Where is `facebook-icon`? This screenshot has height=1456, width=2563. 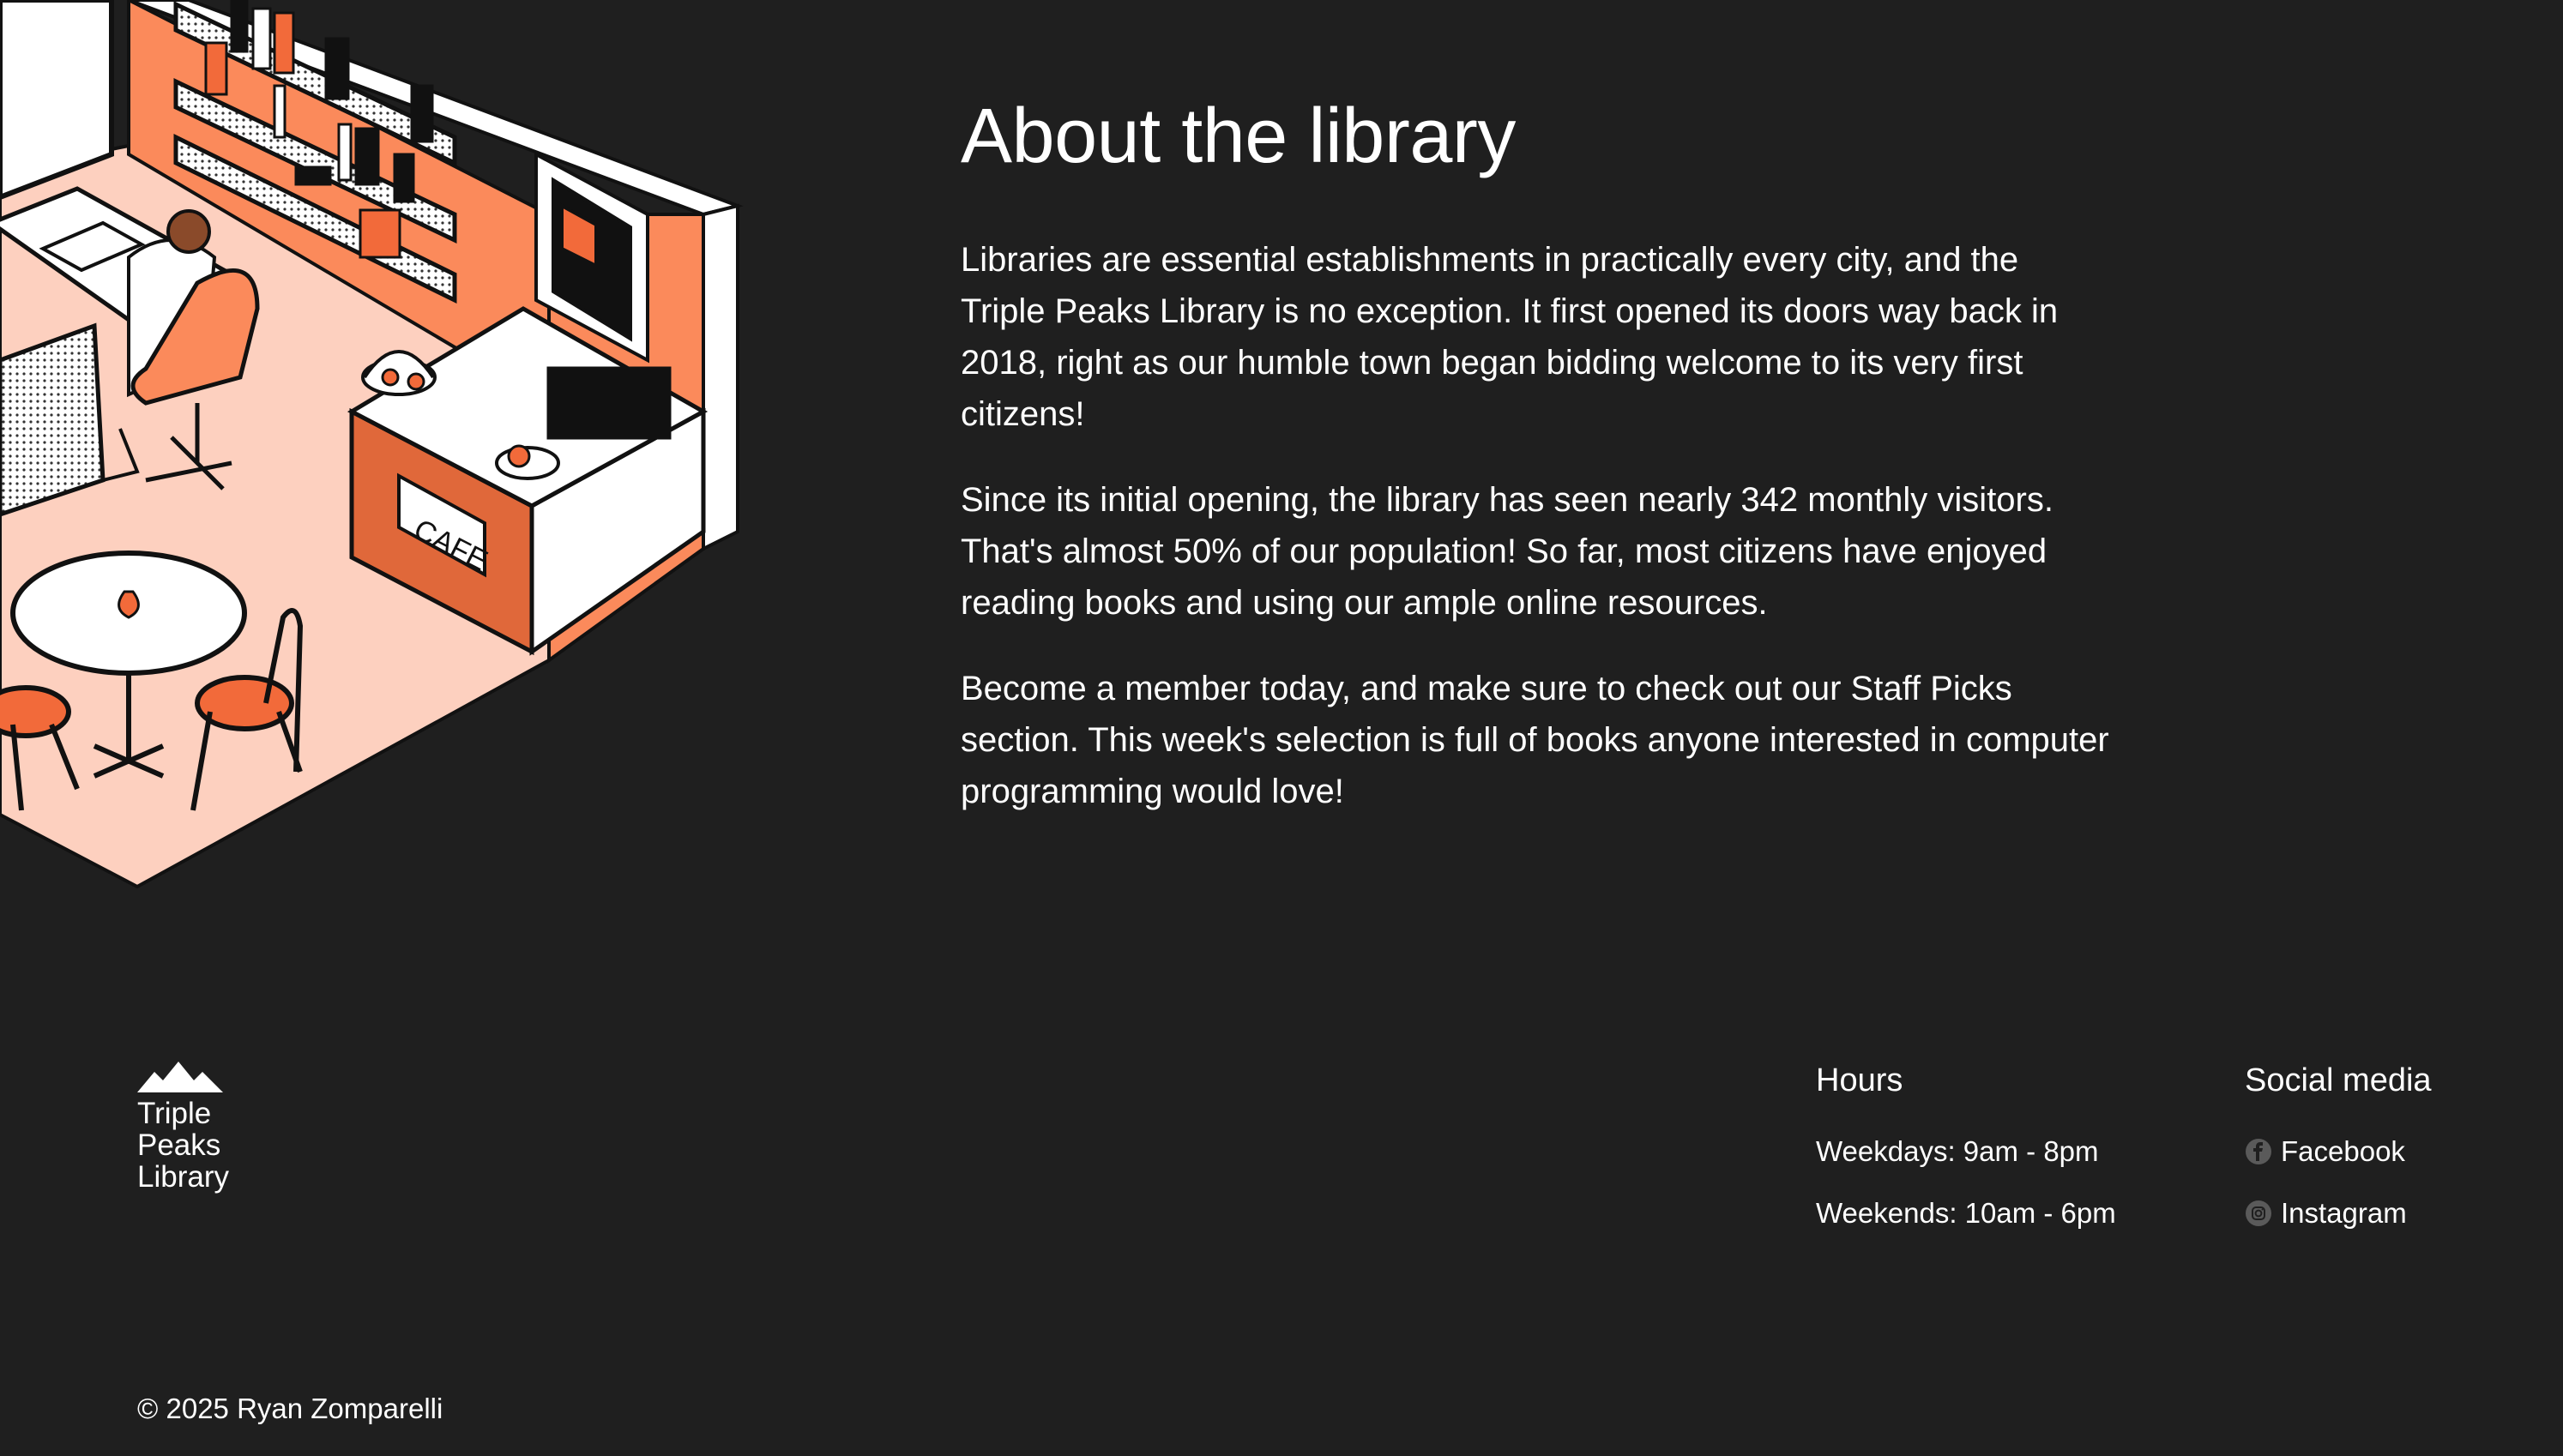 facebook-icon is located at coordinates (2258, 1151).